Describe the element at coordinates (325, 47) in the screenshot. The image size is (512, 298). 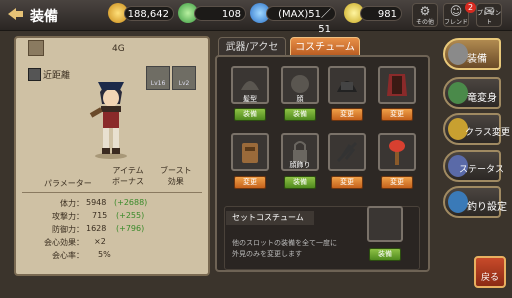
I see `tab-costume: コスチューム` at that location.